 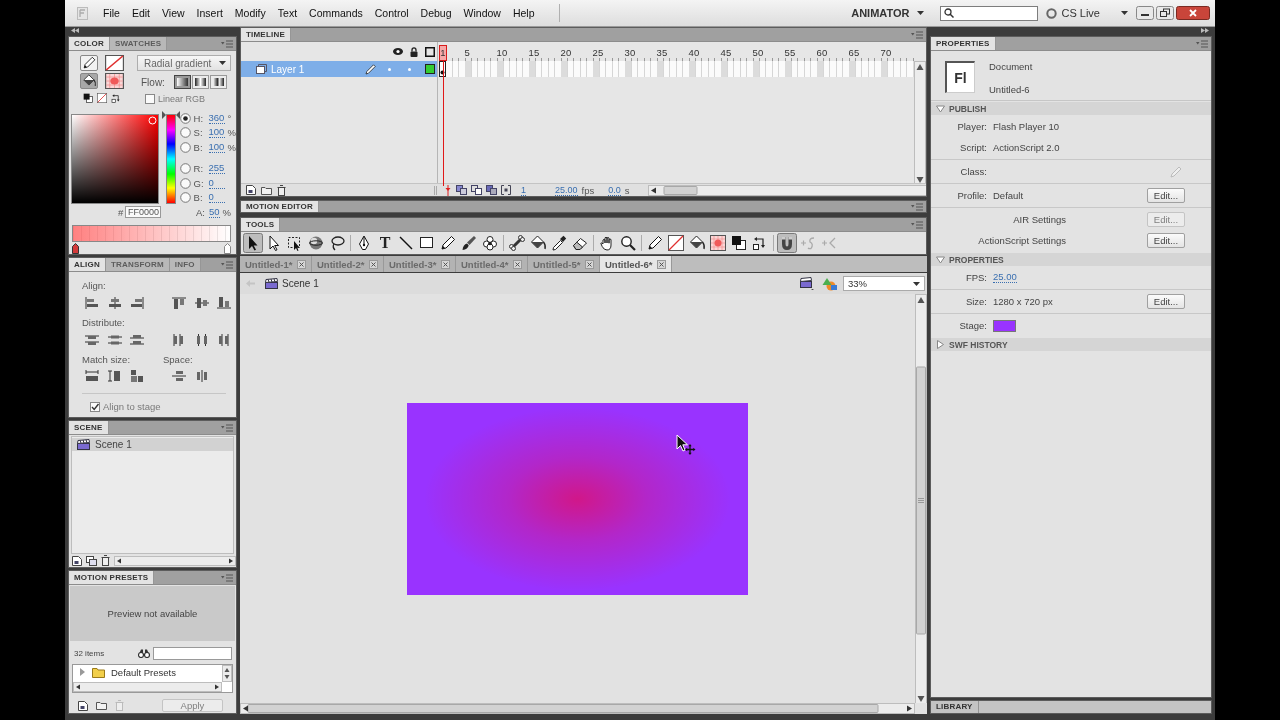 What do you see at coordinates (201, 376) in the screenshot?
I see `space-horizontal-icon` at bounding box center [201, 376].